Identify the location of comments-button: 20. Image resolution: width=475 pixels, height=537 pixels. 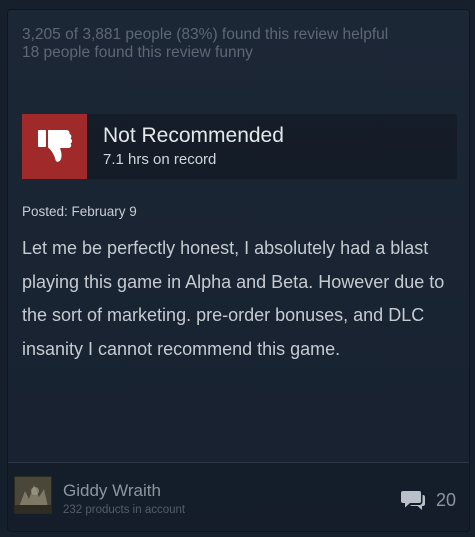
(428, 500).